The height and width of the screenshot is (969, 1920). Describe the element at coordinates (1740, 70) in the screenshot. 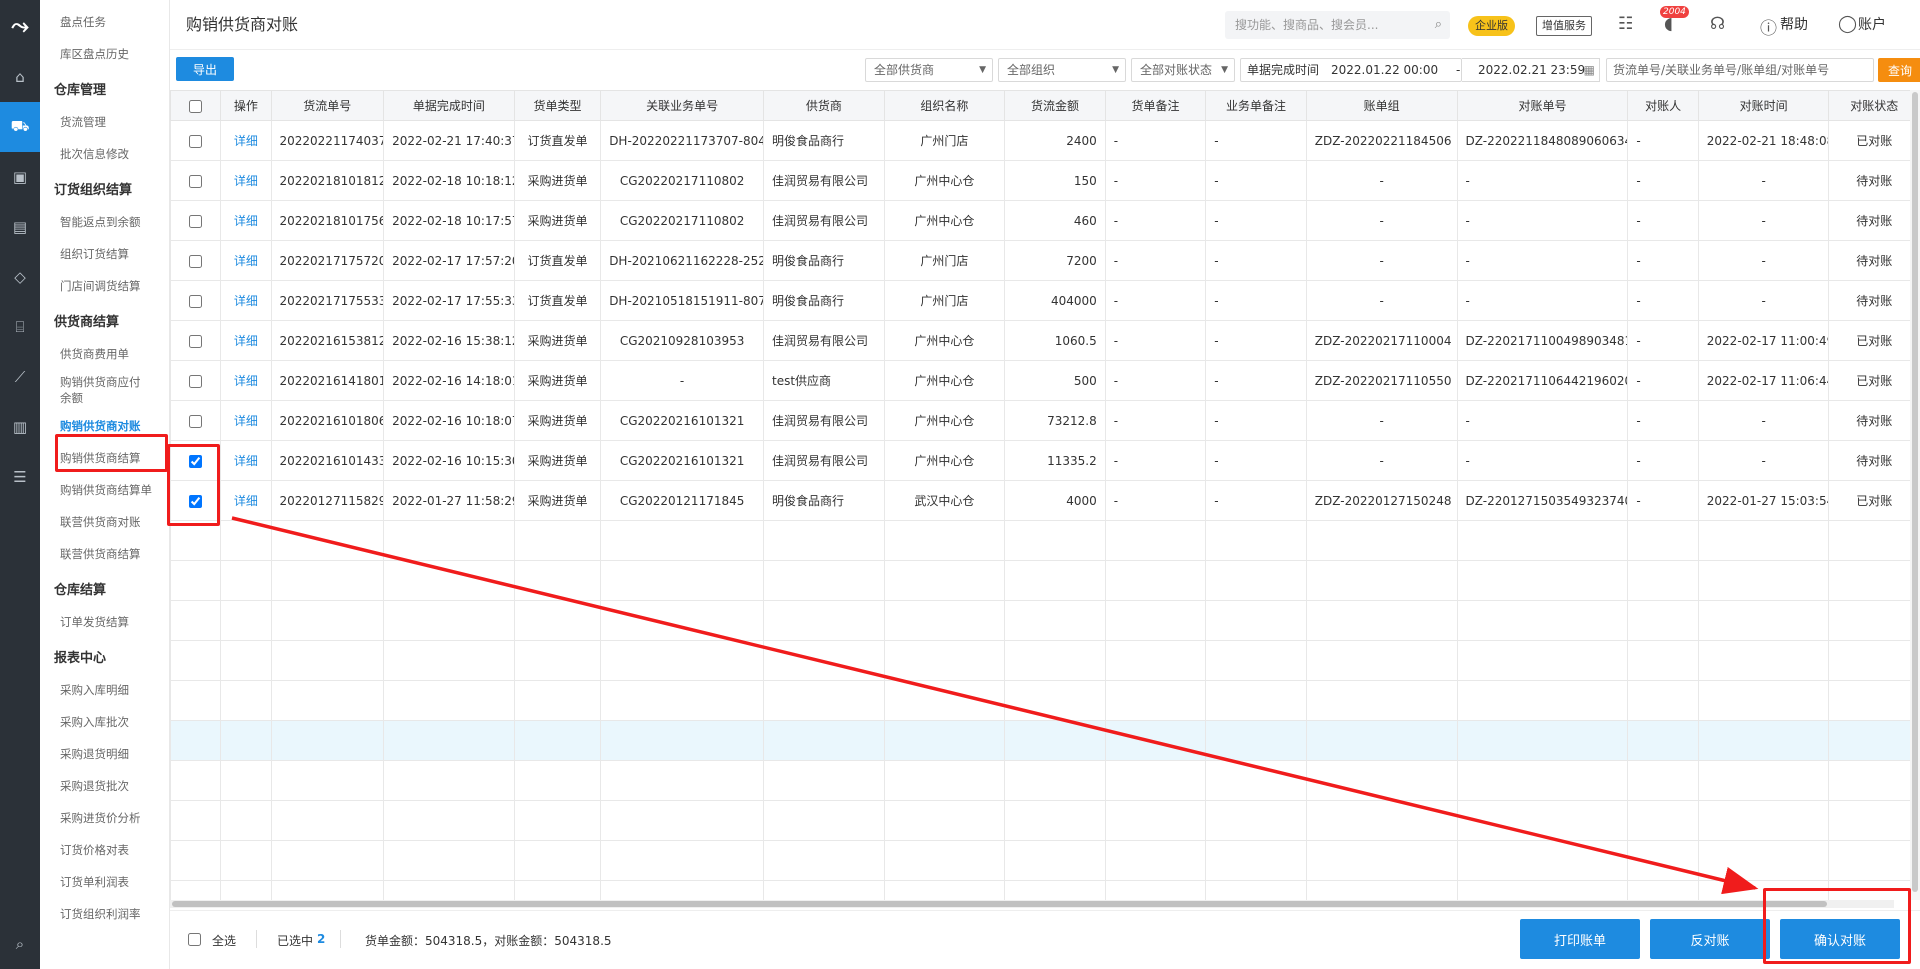

I see `keyword-input` at that location.